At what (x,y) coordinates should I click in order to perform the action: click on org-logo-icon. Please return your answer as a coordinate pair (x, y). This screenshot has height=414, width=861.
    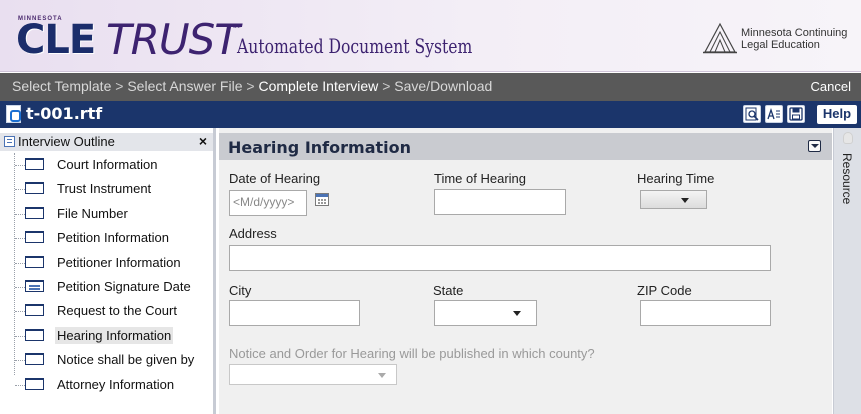
    Looking at the image, I should click on (720, 38).